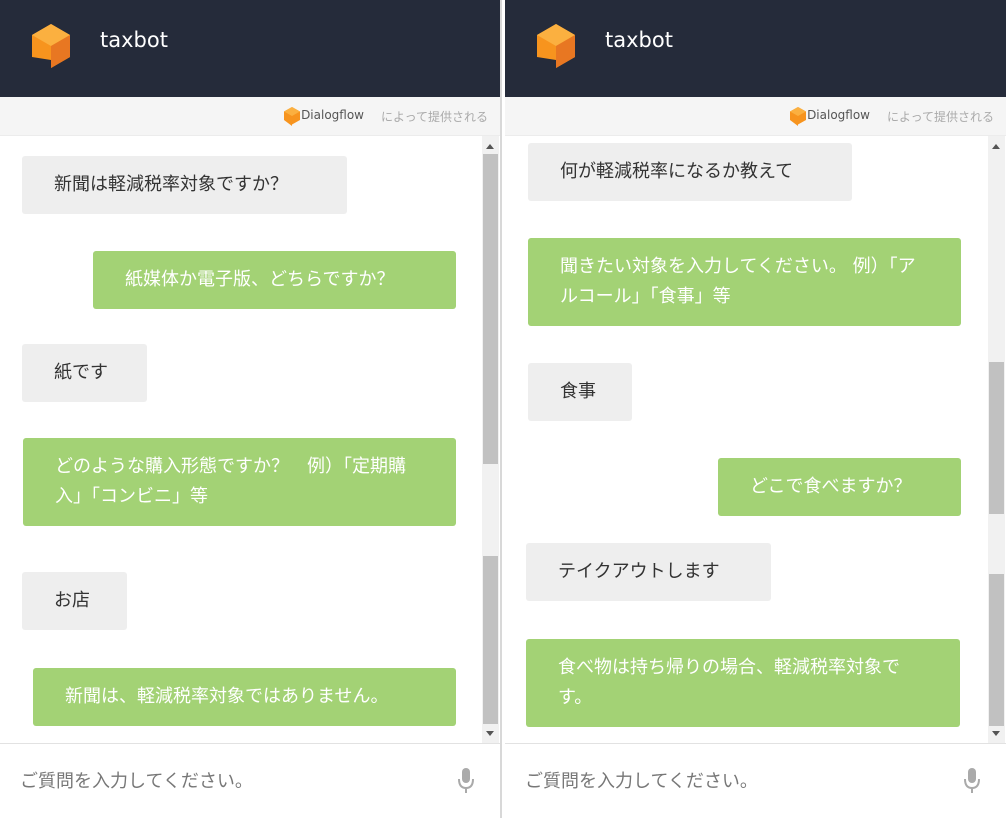 The width and height of the screenshot is (1006, 818). What do you see at coordinates (839, 487) in the screenshot?
I see `bot-message: どこで食べますか？` at bounding box center [839, 487].